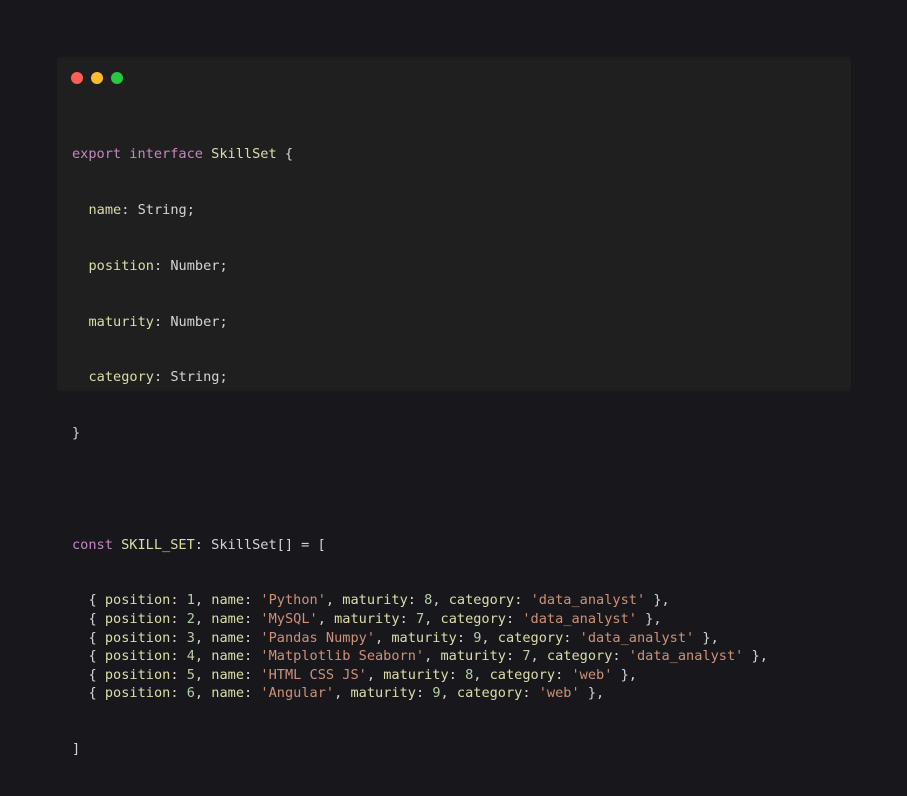 The width and height of the screenshot is (907, 796). Describe the element at coordinates (190, 656) in the screenshot. I see `value-position: 4` at that location.